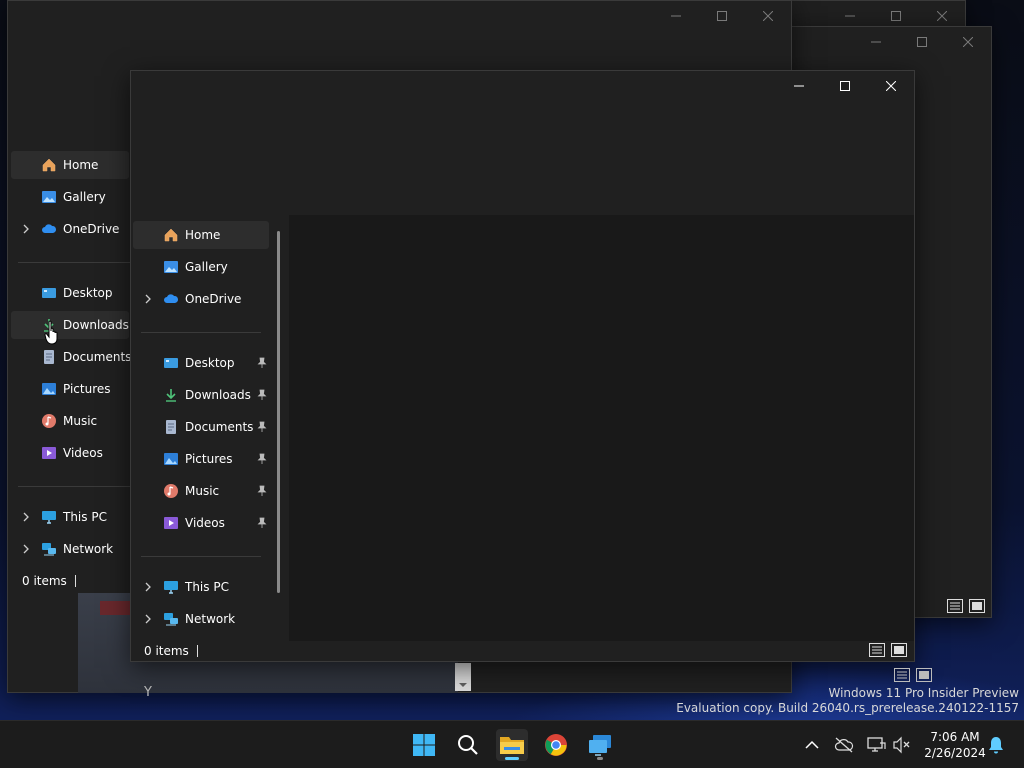  I want to click on network-tray-button, so click(876, 745).